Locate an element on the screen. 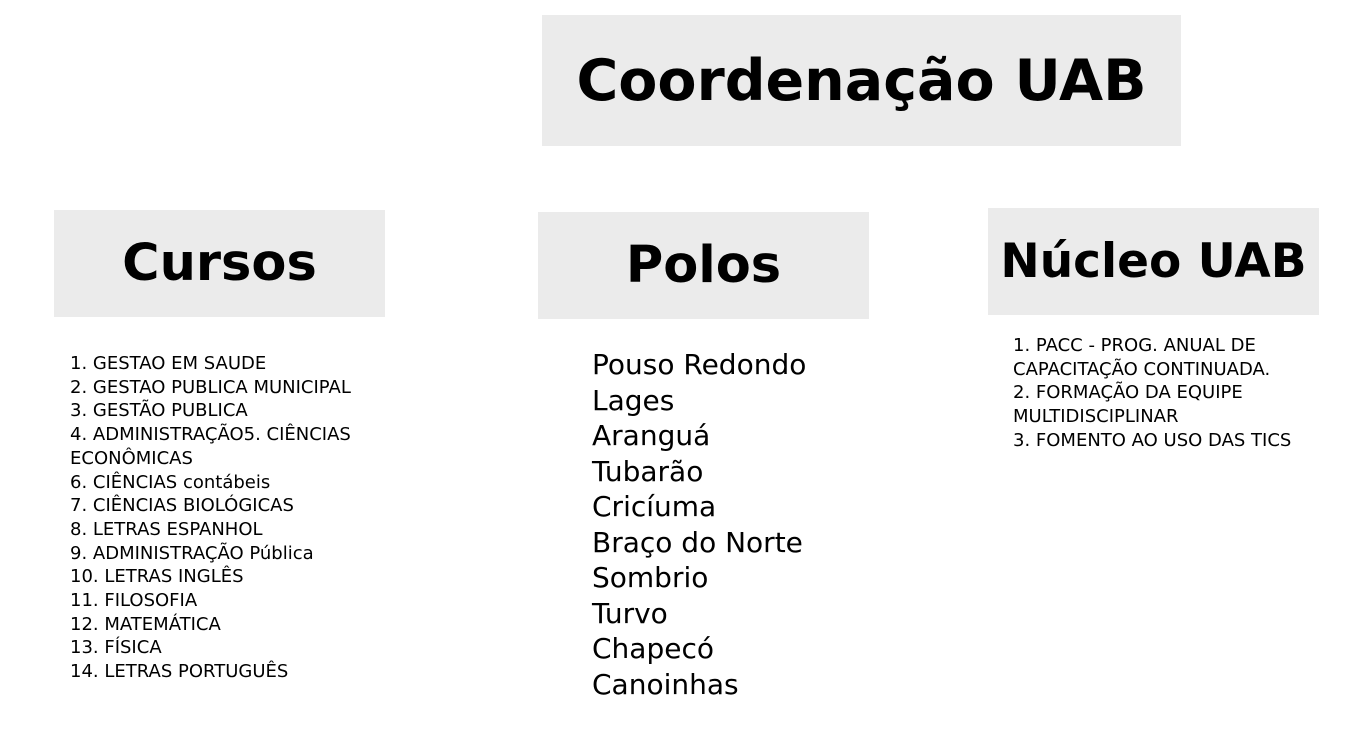 The width and height of the screenshot is (1352, 745). curso-item: 4. ADMINISTRAÇÃO5. CIÊNCIAS ECONÔMICAS is located at coordinates (210, 446).